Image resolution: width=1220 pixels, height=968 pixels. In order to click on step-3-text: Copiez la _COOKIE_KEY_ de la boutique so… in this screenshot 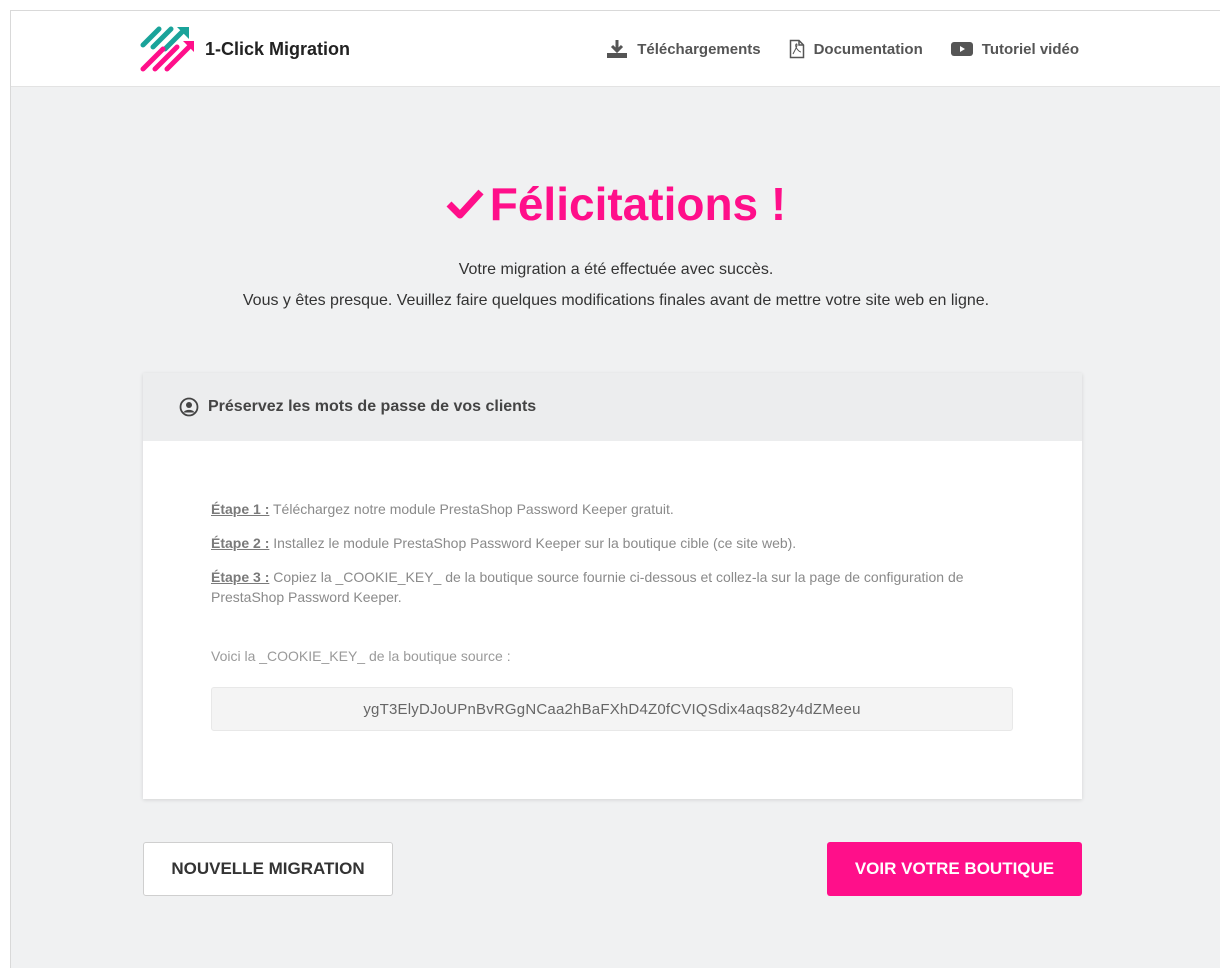, I will do `click(587, 587)`.